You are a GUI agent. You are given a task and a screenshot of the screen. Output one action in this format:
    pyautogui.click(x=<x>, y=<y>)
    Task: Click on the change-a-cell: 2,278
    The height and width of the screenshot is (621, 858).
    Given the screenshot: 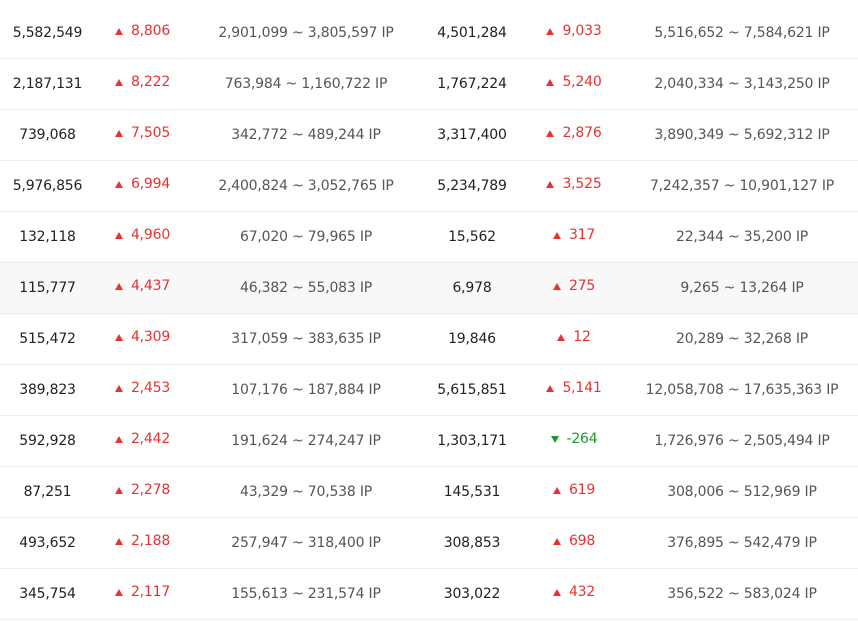 What is the action you would take?
    pyautogui.click(x=142, y=492)
    